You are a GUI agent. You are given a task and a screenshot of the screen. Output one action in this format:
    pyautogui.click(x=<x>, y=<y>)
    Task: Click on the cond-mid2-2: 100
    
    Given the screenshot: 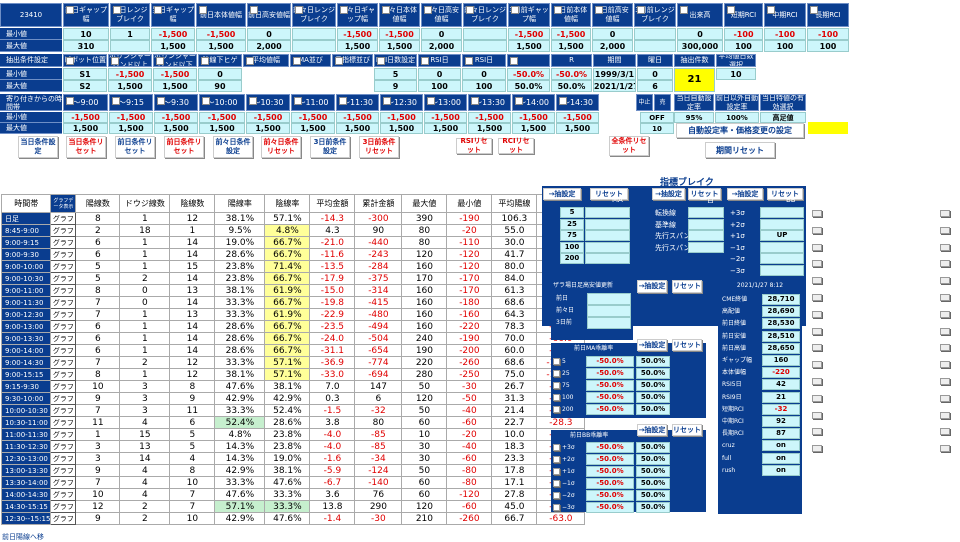 What is the action you would take?
    pyautogui.click(x=484, y=86)
    